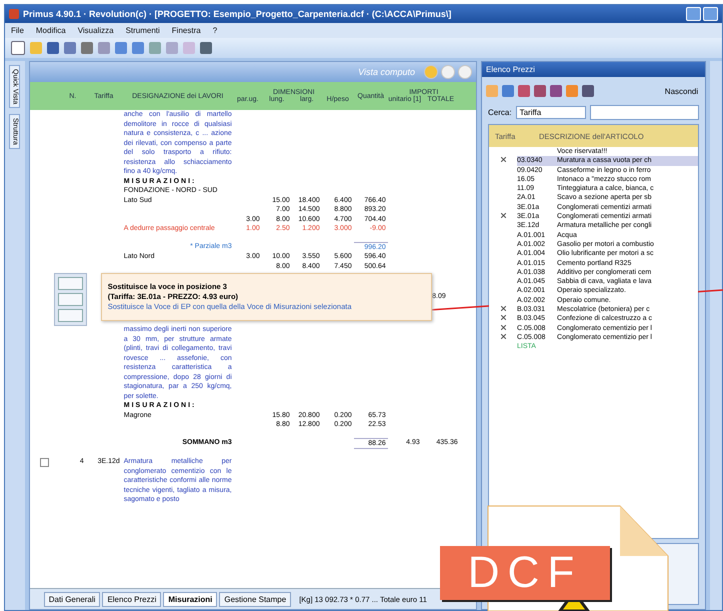 The width and height of the screenshot is (723, 611). Describe the element at coordinates (14, 14) in the screenshot. I see `app-icon` at that location.